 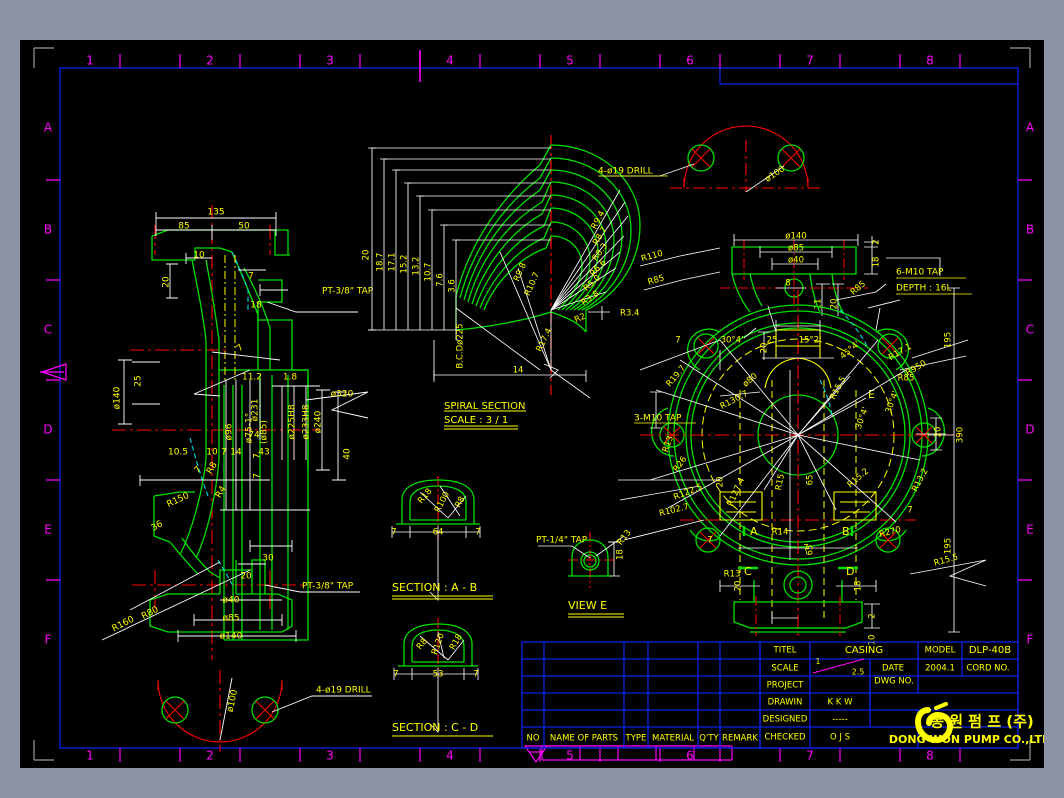 I want to click on fv-depth: DEPTH : 16L, so click(x=924, y=289).